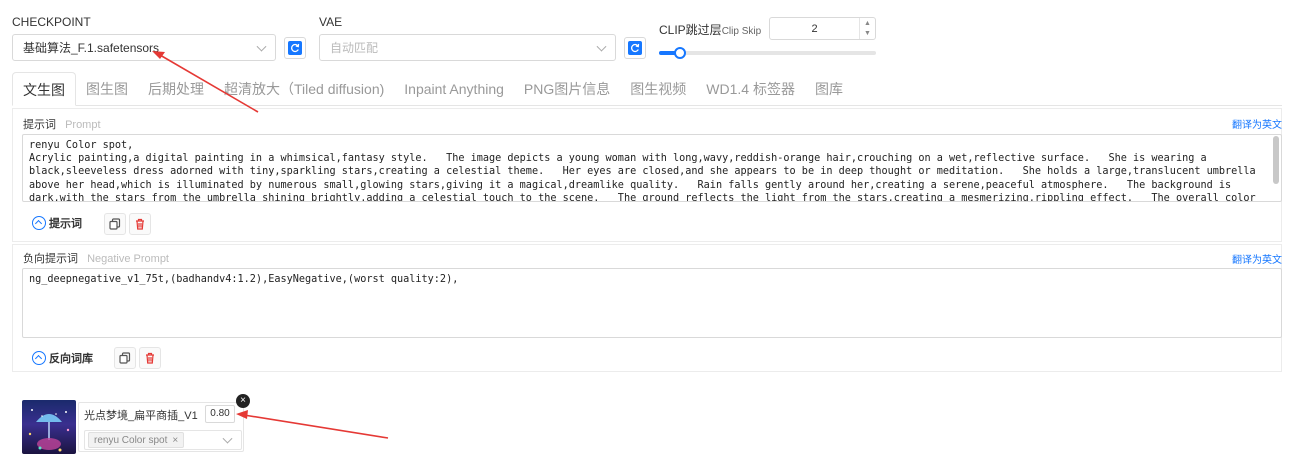  I want to click on annotation-arrow-lora-weight, so click(316, 426).